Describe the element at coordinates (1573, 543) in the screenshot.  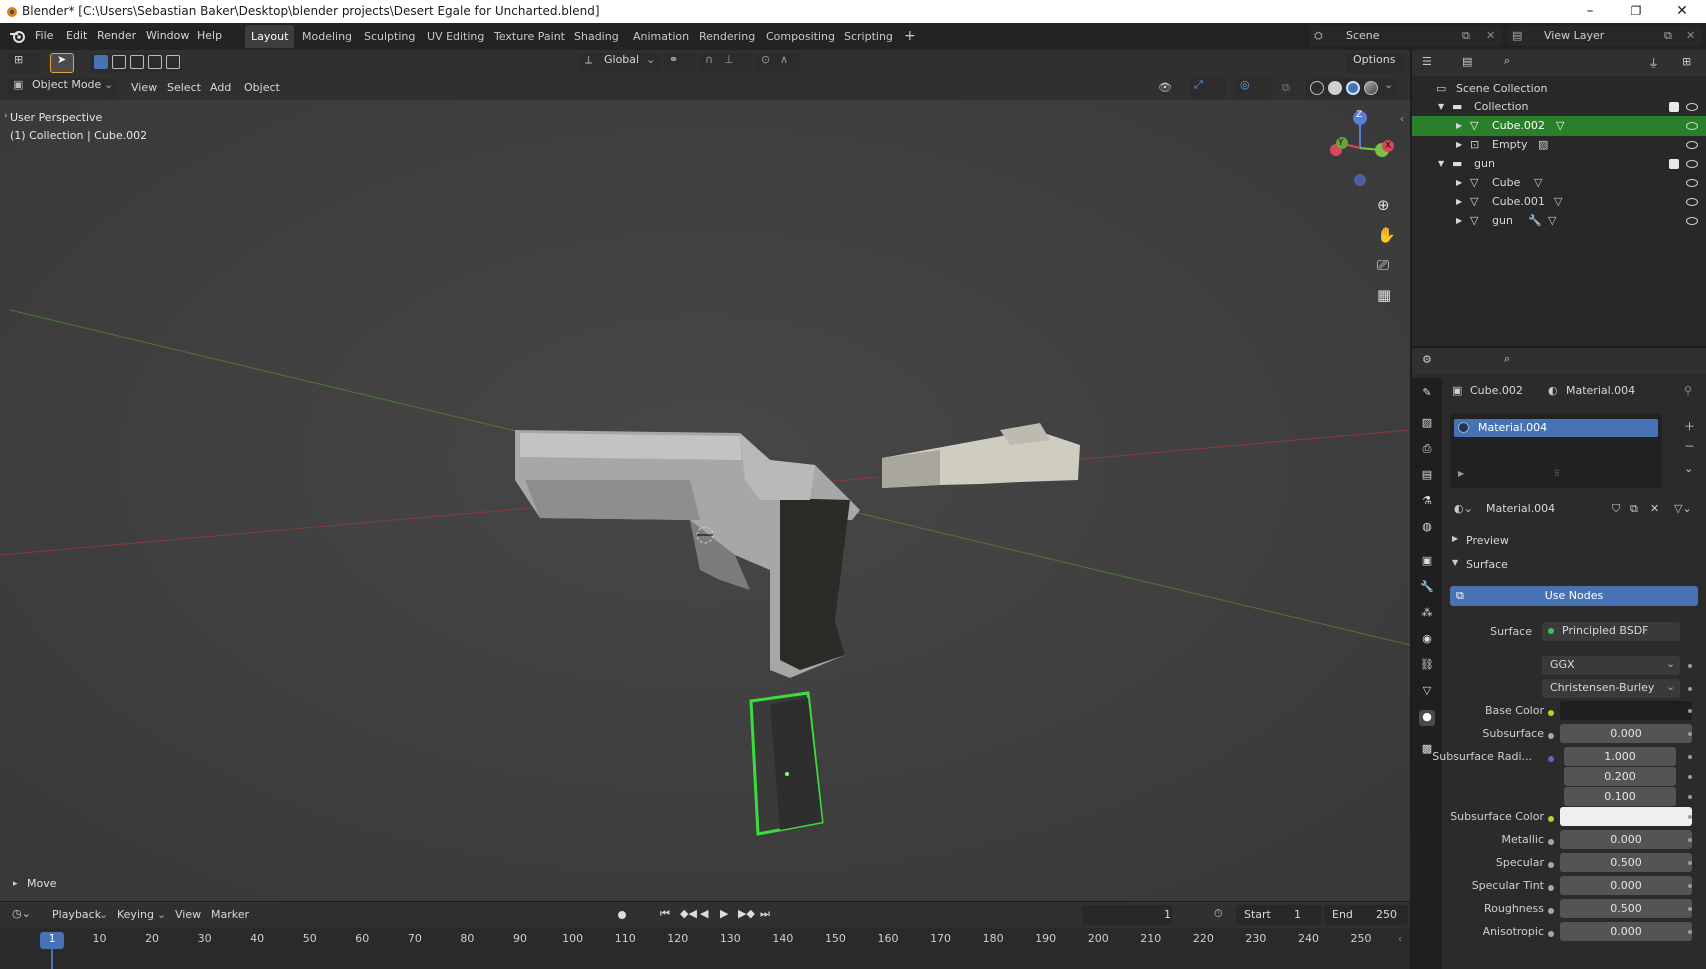
I see `preview-section-header: ▶ Preview` at that location.